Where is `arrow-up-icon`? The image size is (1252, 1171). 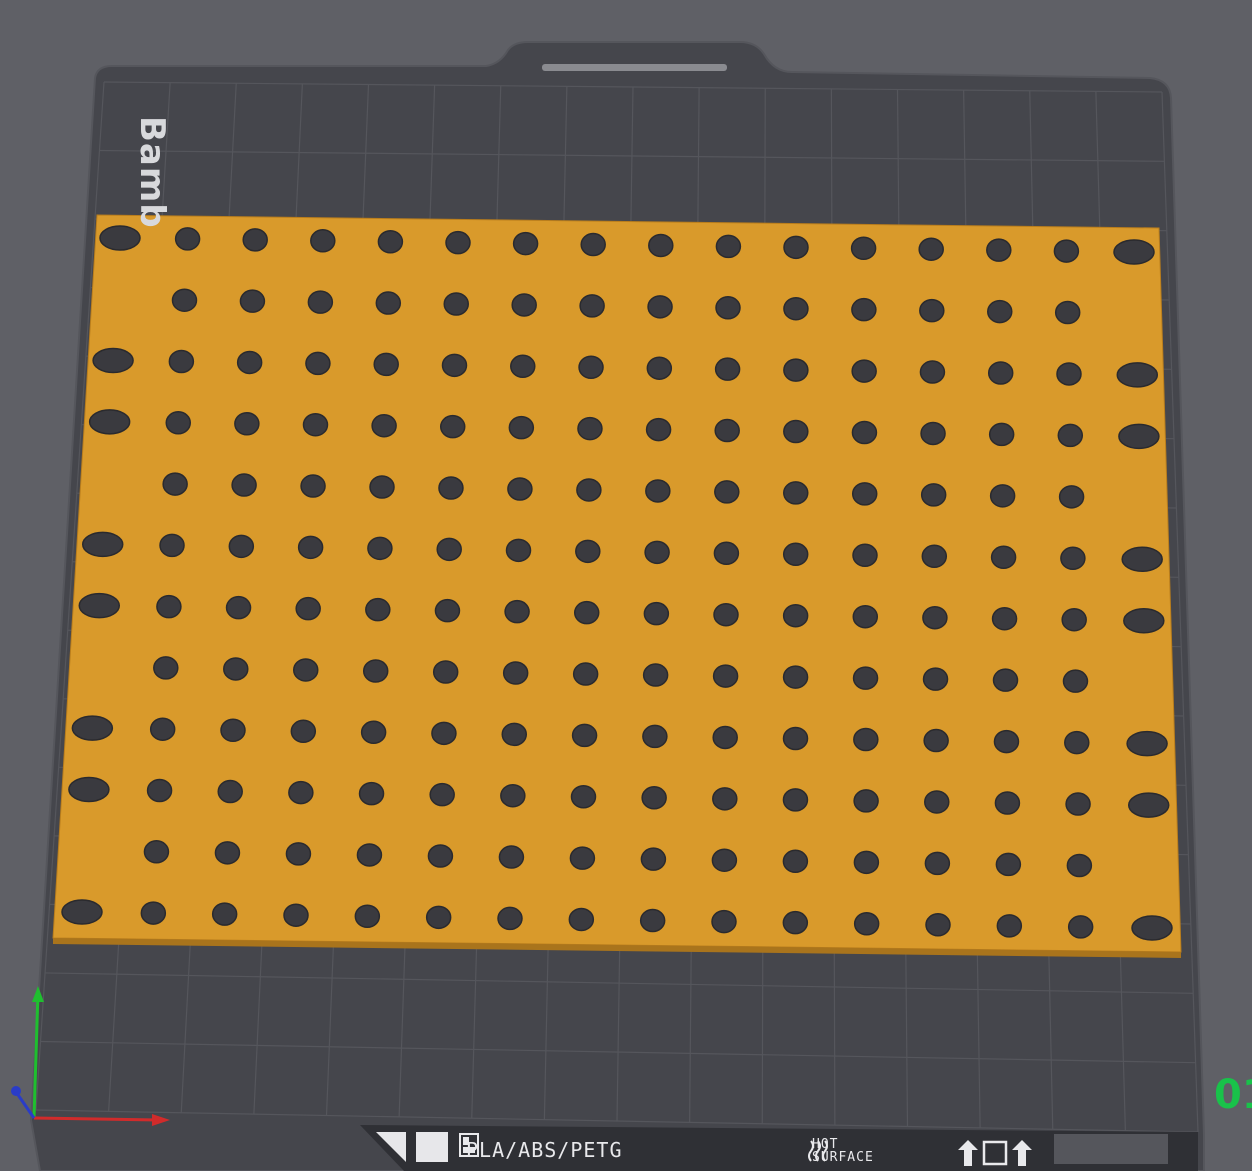 arrow-up-icon is located at coordinates (1022, 1153).